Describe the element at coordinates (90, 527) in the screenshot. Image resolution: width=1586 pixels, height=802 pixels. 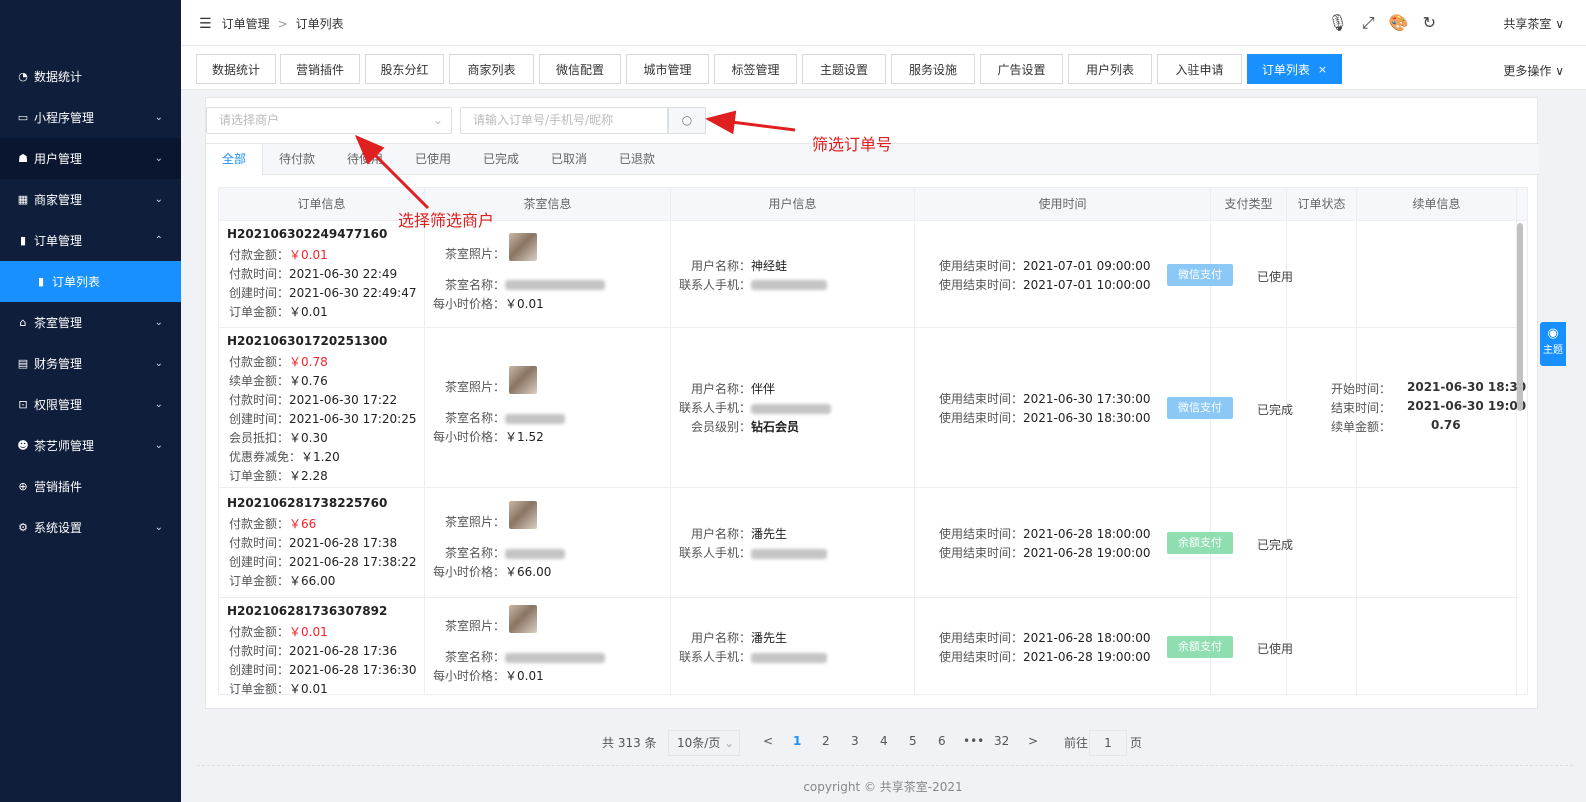
I see `sidebar-item-11: ⚙ 系统设置 ⌄` at that location.